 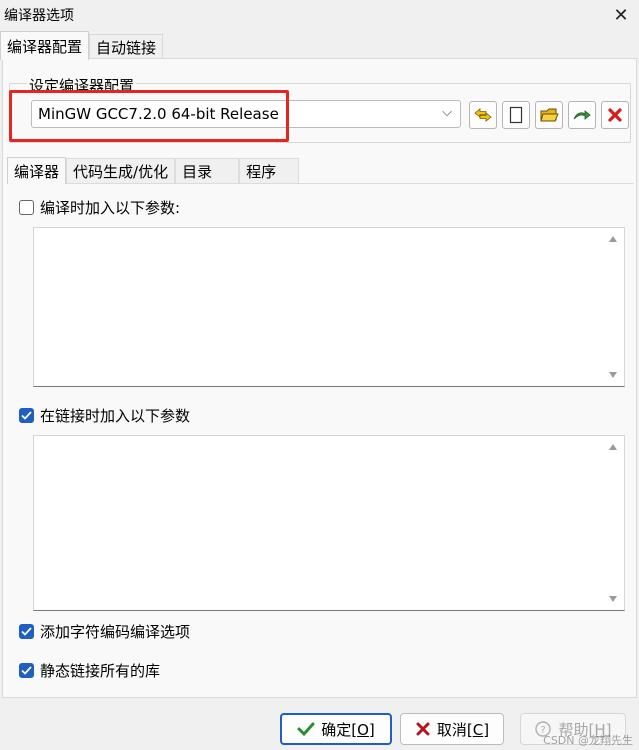 I want to click on cancel-label: 取消, so click(x=451, y=729).